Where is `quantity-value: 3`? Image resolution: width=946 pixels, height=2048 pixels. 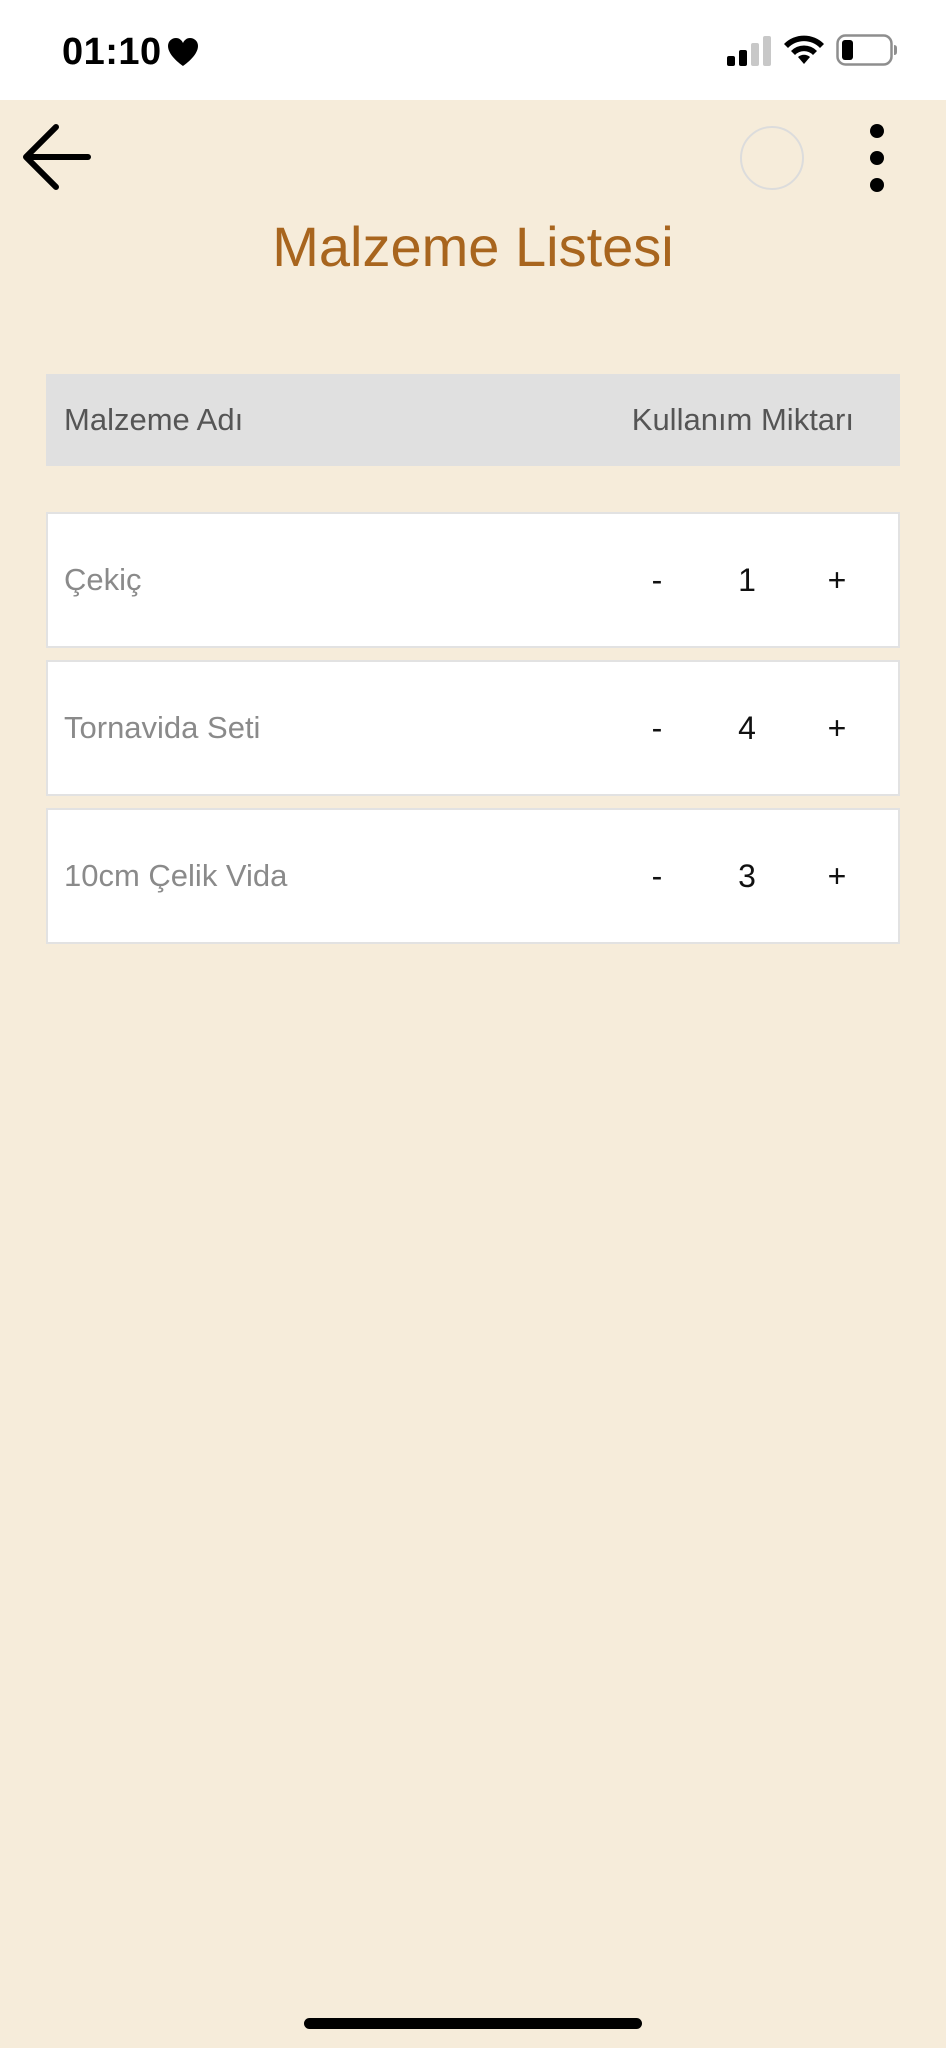
quantity-value: 3 is located at coordinates (747, 876).